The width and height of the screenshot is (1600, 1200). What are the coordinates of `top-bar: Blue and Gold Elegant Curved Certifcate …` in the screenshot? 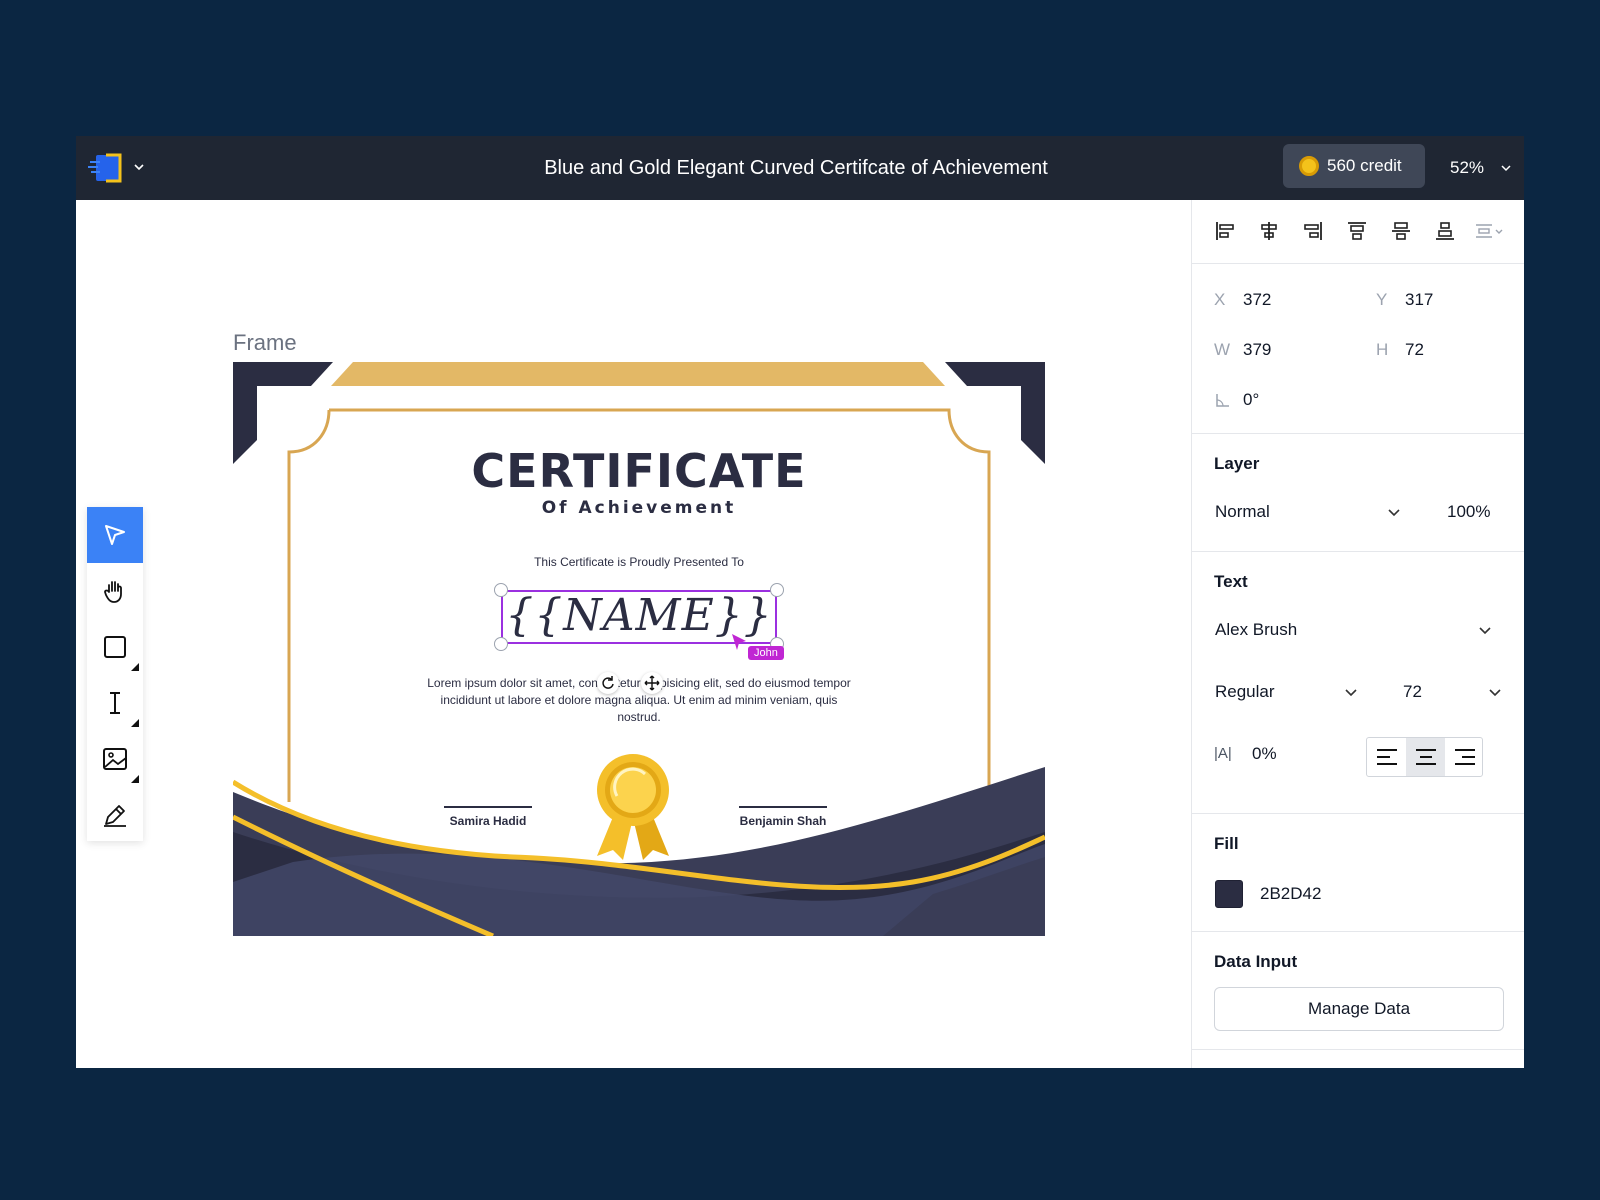 It's located at (800, 168).